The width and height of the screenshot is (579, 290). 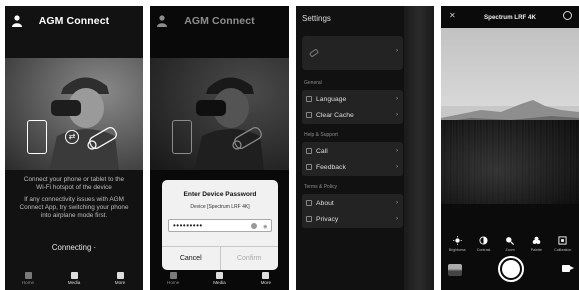 I want to click on calibration-icon, so click(x=562, y=240).